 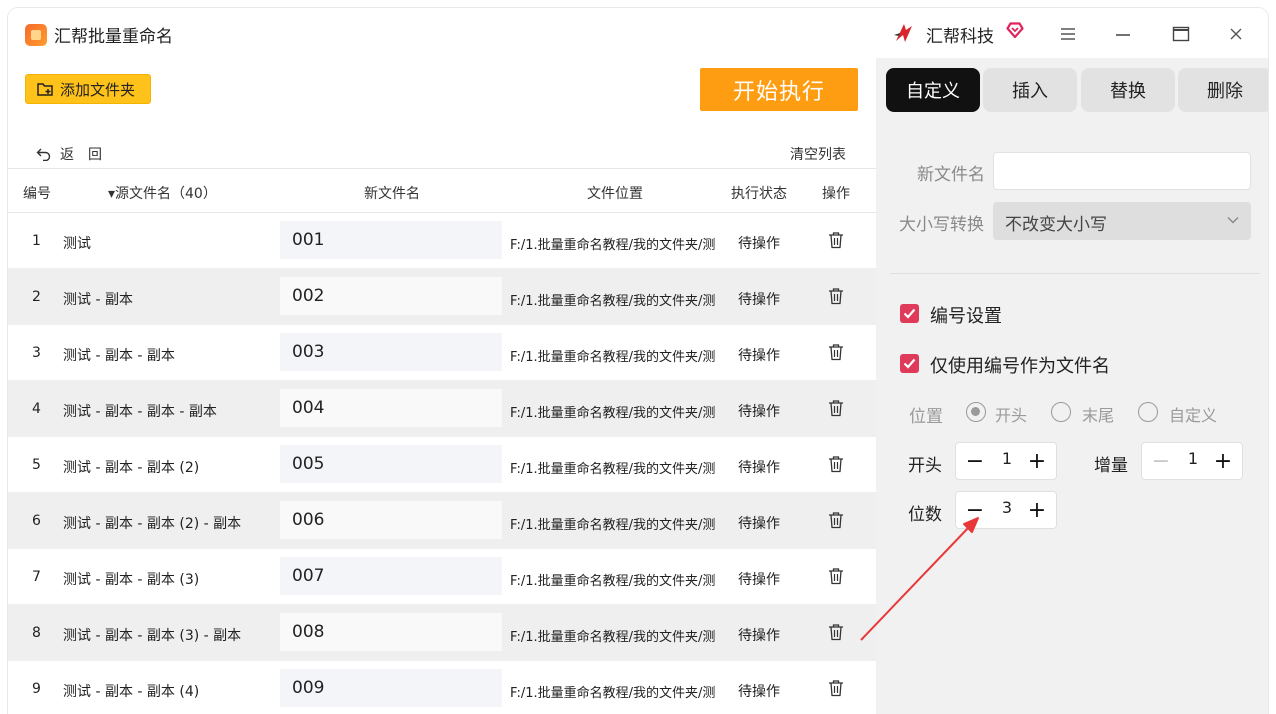 What do you see at coordinates (45, 89) in the screenshot?
I see `add-folder-icon` at bounding box center [45, 89].